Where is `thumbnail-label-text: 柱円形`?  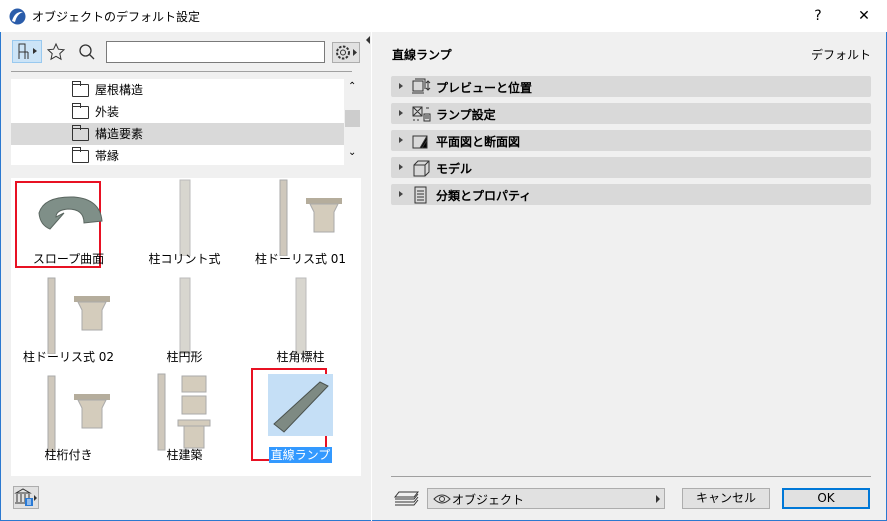 thumbnail-label-text: 柱円形 is located at coordinates (184, 357).